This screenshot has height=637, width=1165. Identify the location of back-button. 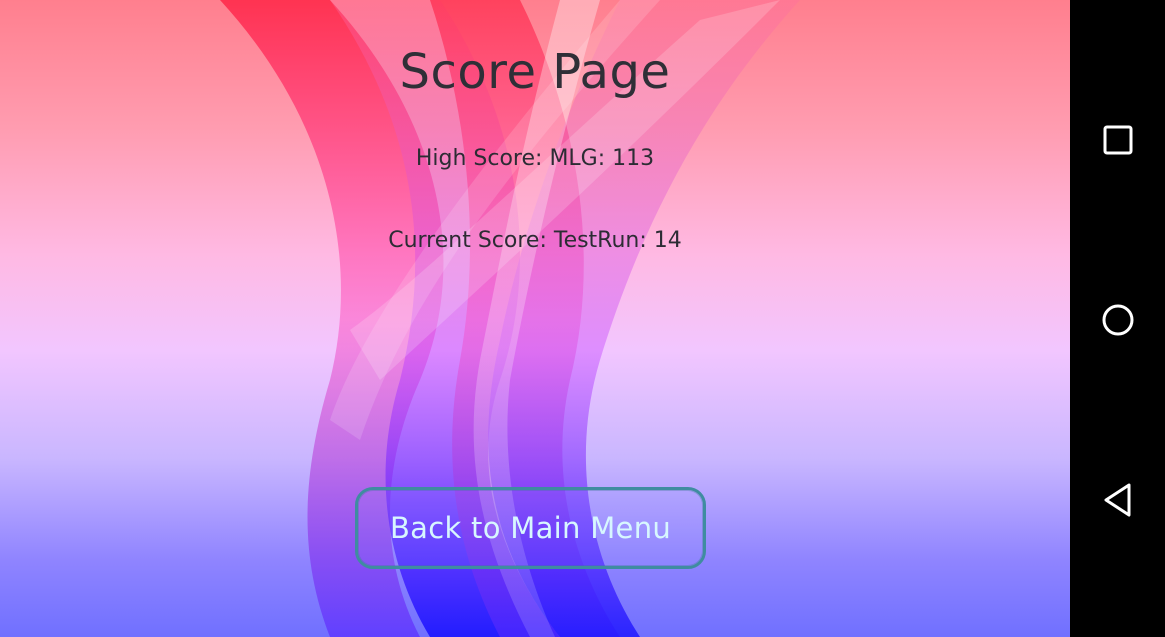
(1117, 500).